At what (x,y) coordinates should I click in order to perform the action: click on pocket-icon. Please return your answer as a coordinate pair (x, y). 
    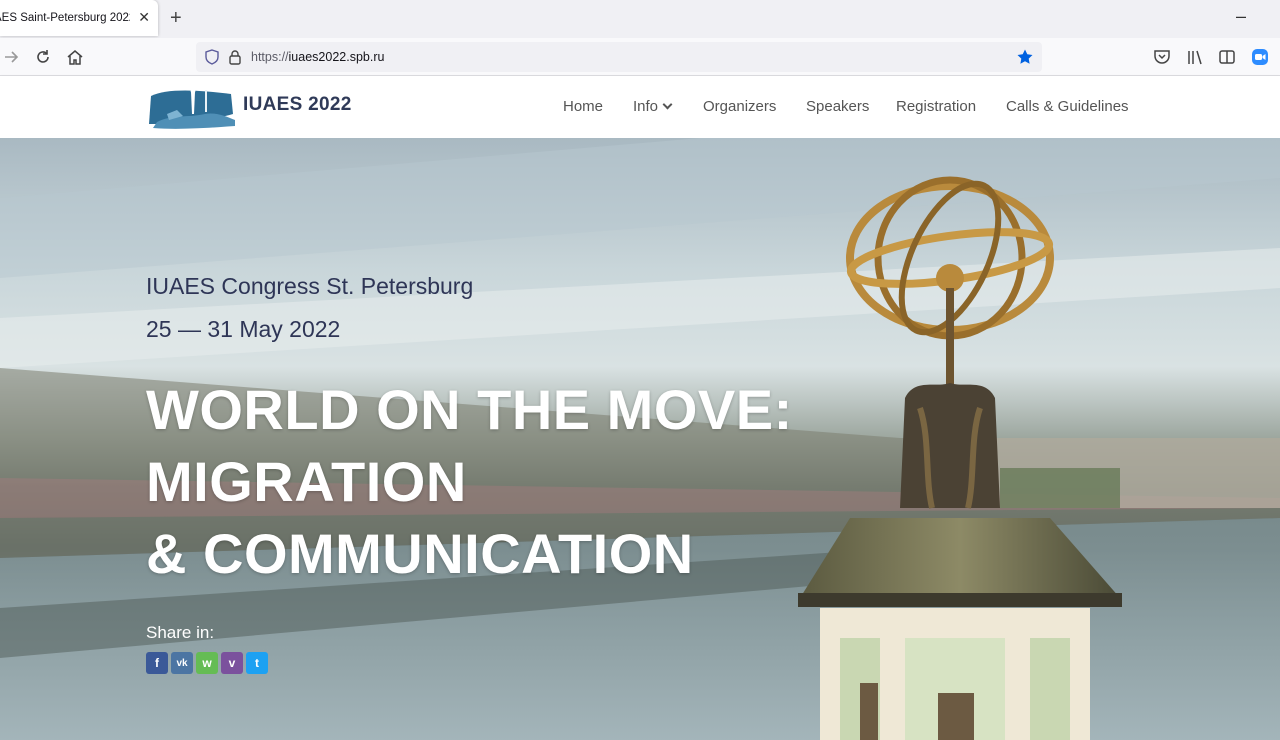
    Looking at the image, I should click on (1162, 57).